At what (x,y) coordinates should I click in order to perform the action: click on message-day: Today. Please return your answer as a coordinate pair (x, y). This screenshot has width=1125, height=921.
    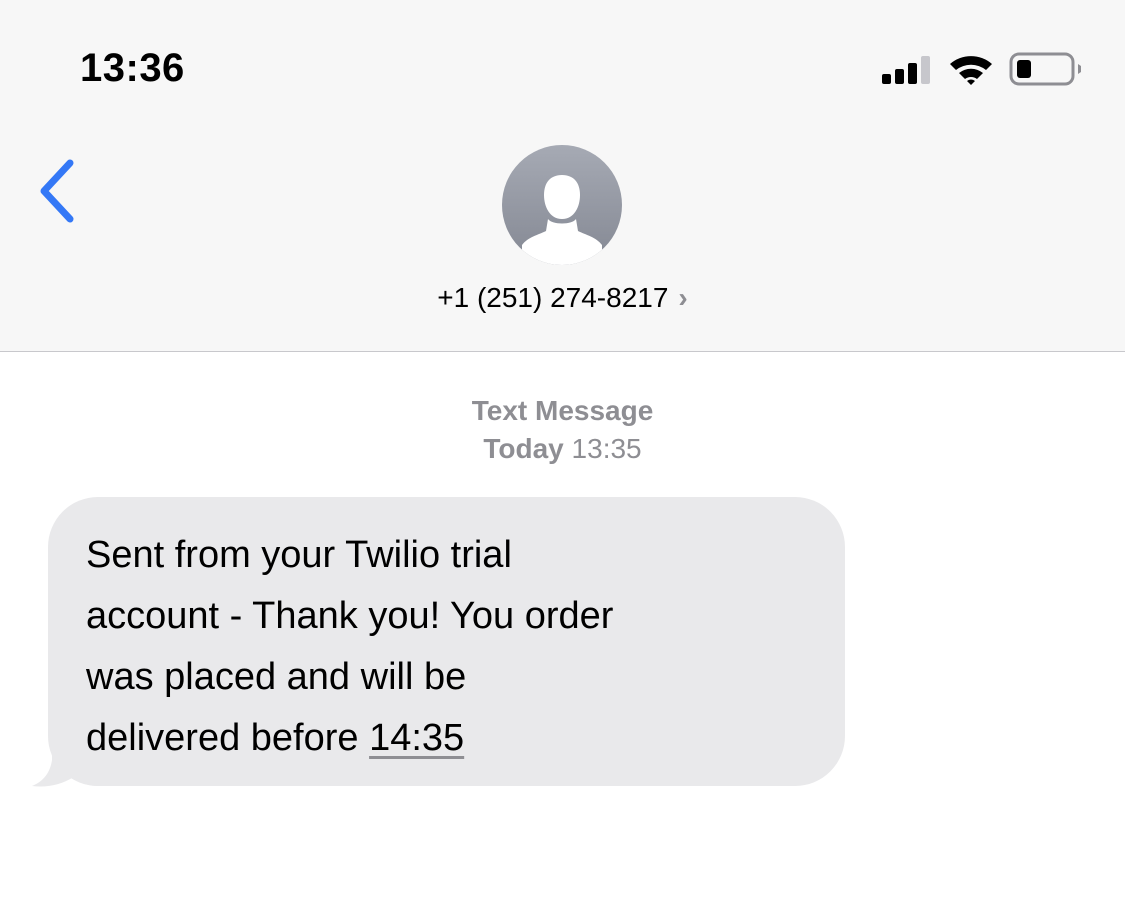
    Looking at the image, I should click on (523, 448).